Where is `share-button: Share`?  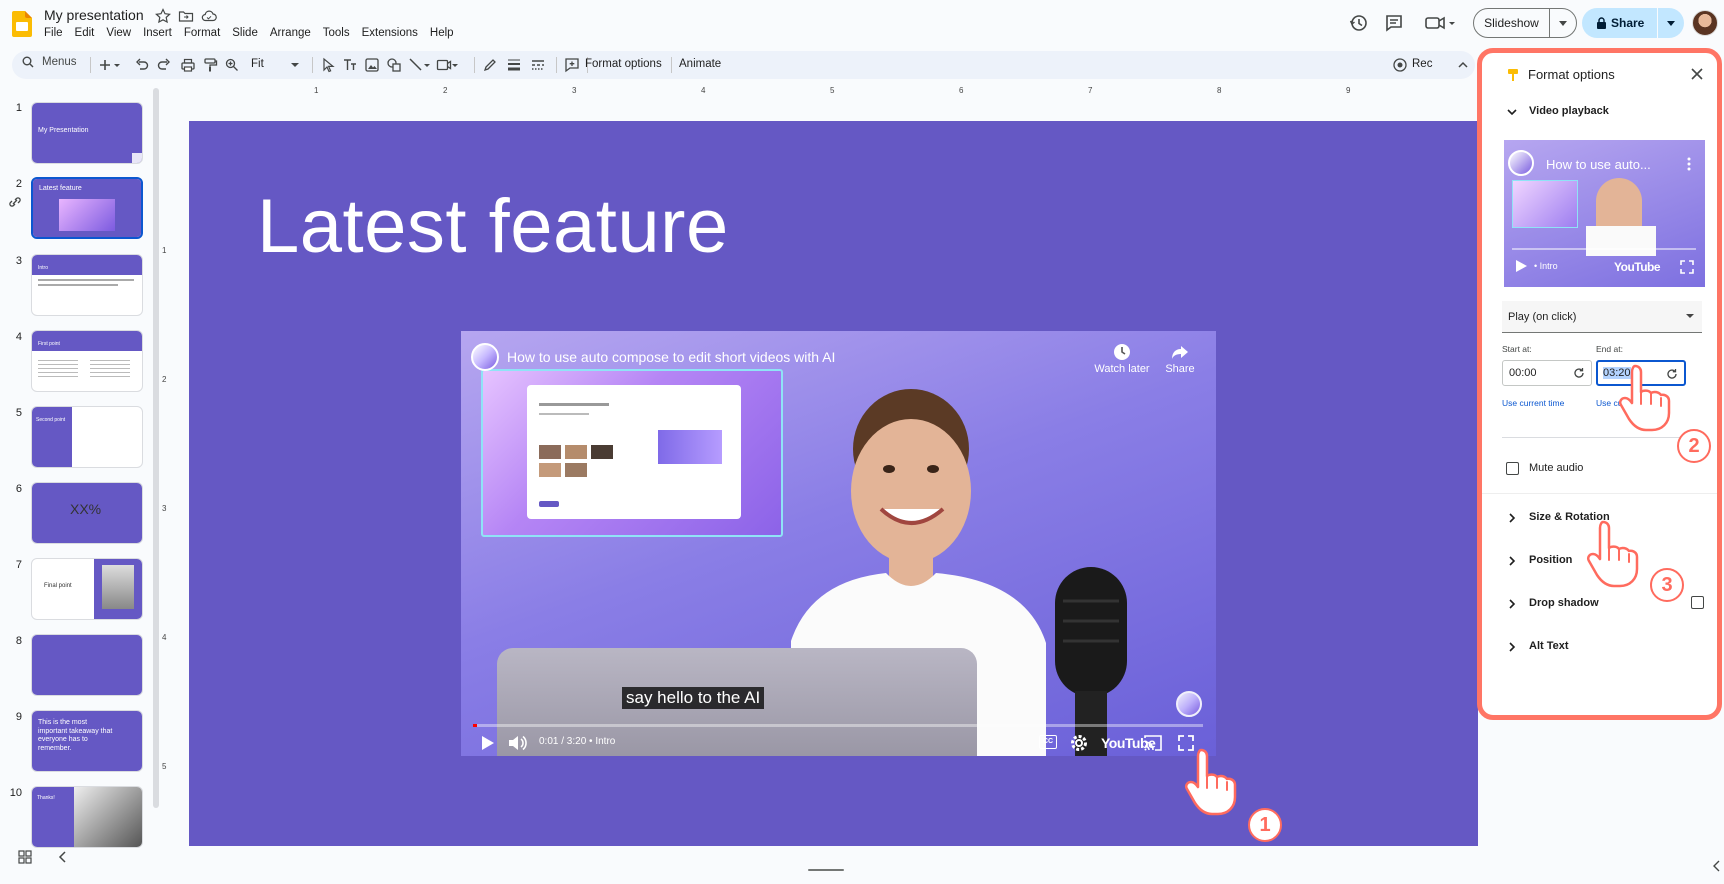
share-button: Share is located at coordinates (1633, 23).